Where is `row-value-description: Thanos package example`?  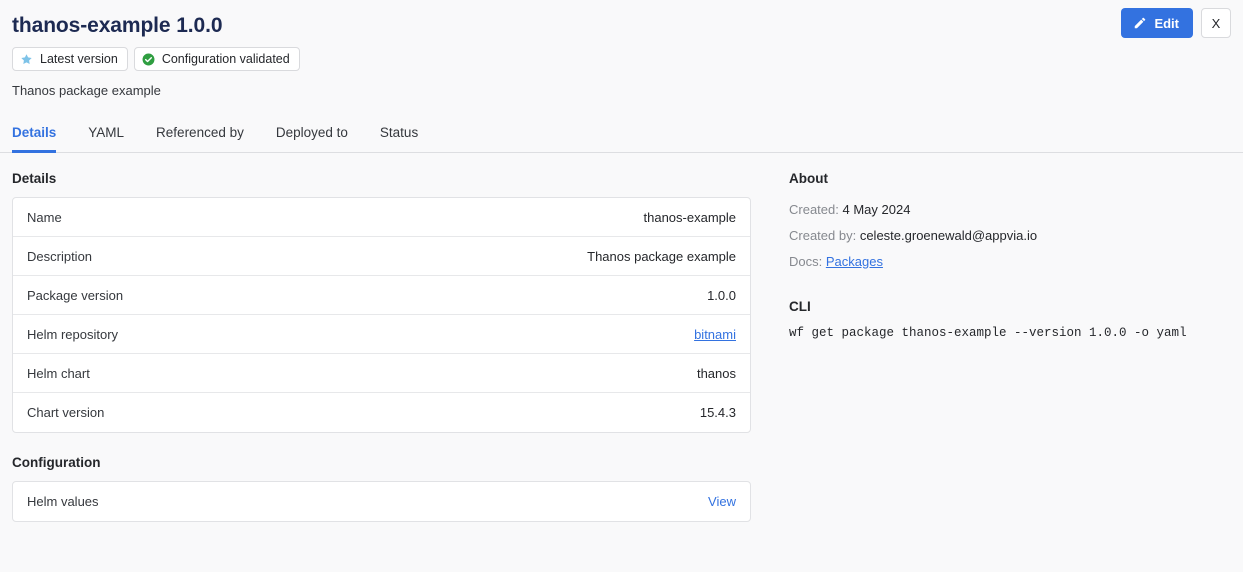 row-value-description: Thanos package example is located at coordinates (661, 256).